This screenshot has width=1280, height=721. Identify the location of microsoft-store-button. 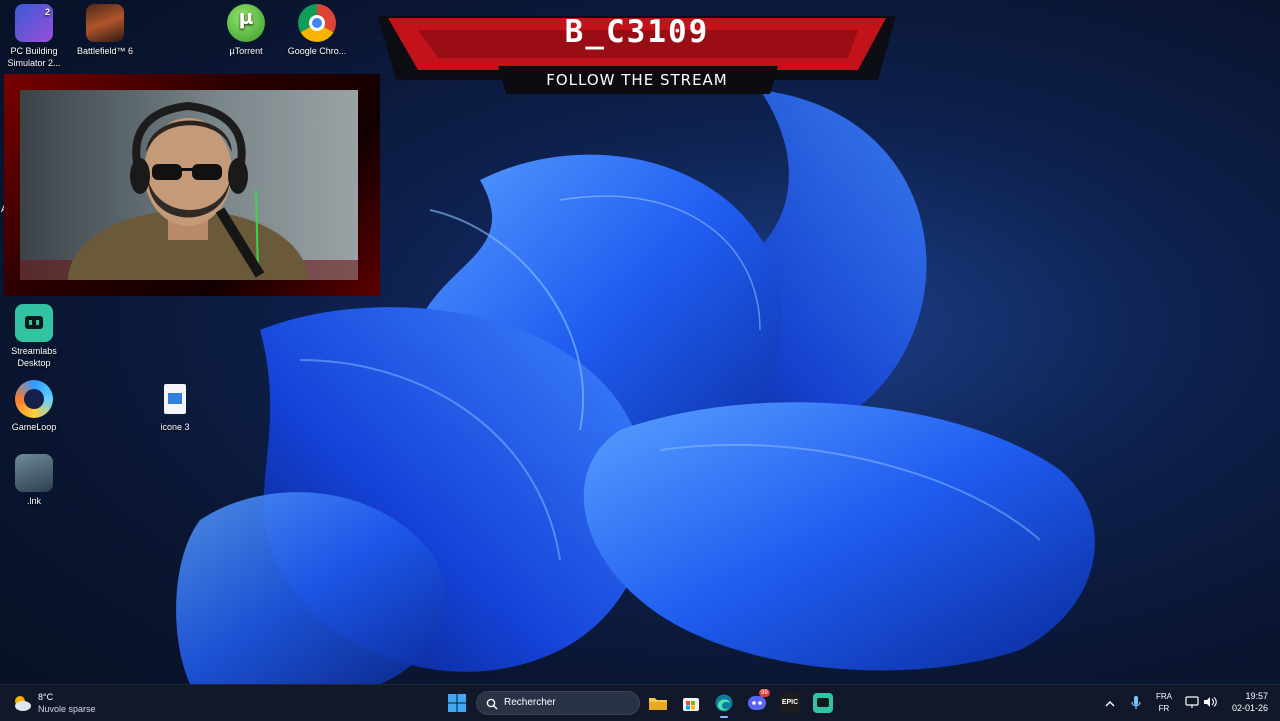
(691, 703).